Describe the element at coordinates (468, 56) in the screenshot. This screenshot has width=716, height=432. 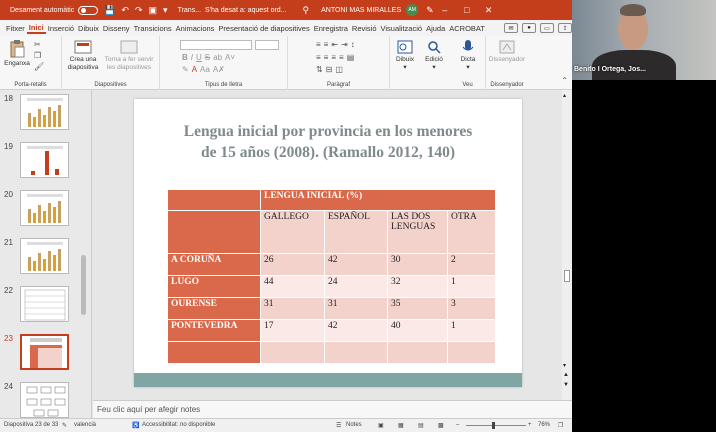
I see `dictate-button: Dicta ▾` at that location.